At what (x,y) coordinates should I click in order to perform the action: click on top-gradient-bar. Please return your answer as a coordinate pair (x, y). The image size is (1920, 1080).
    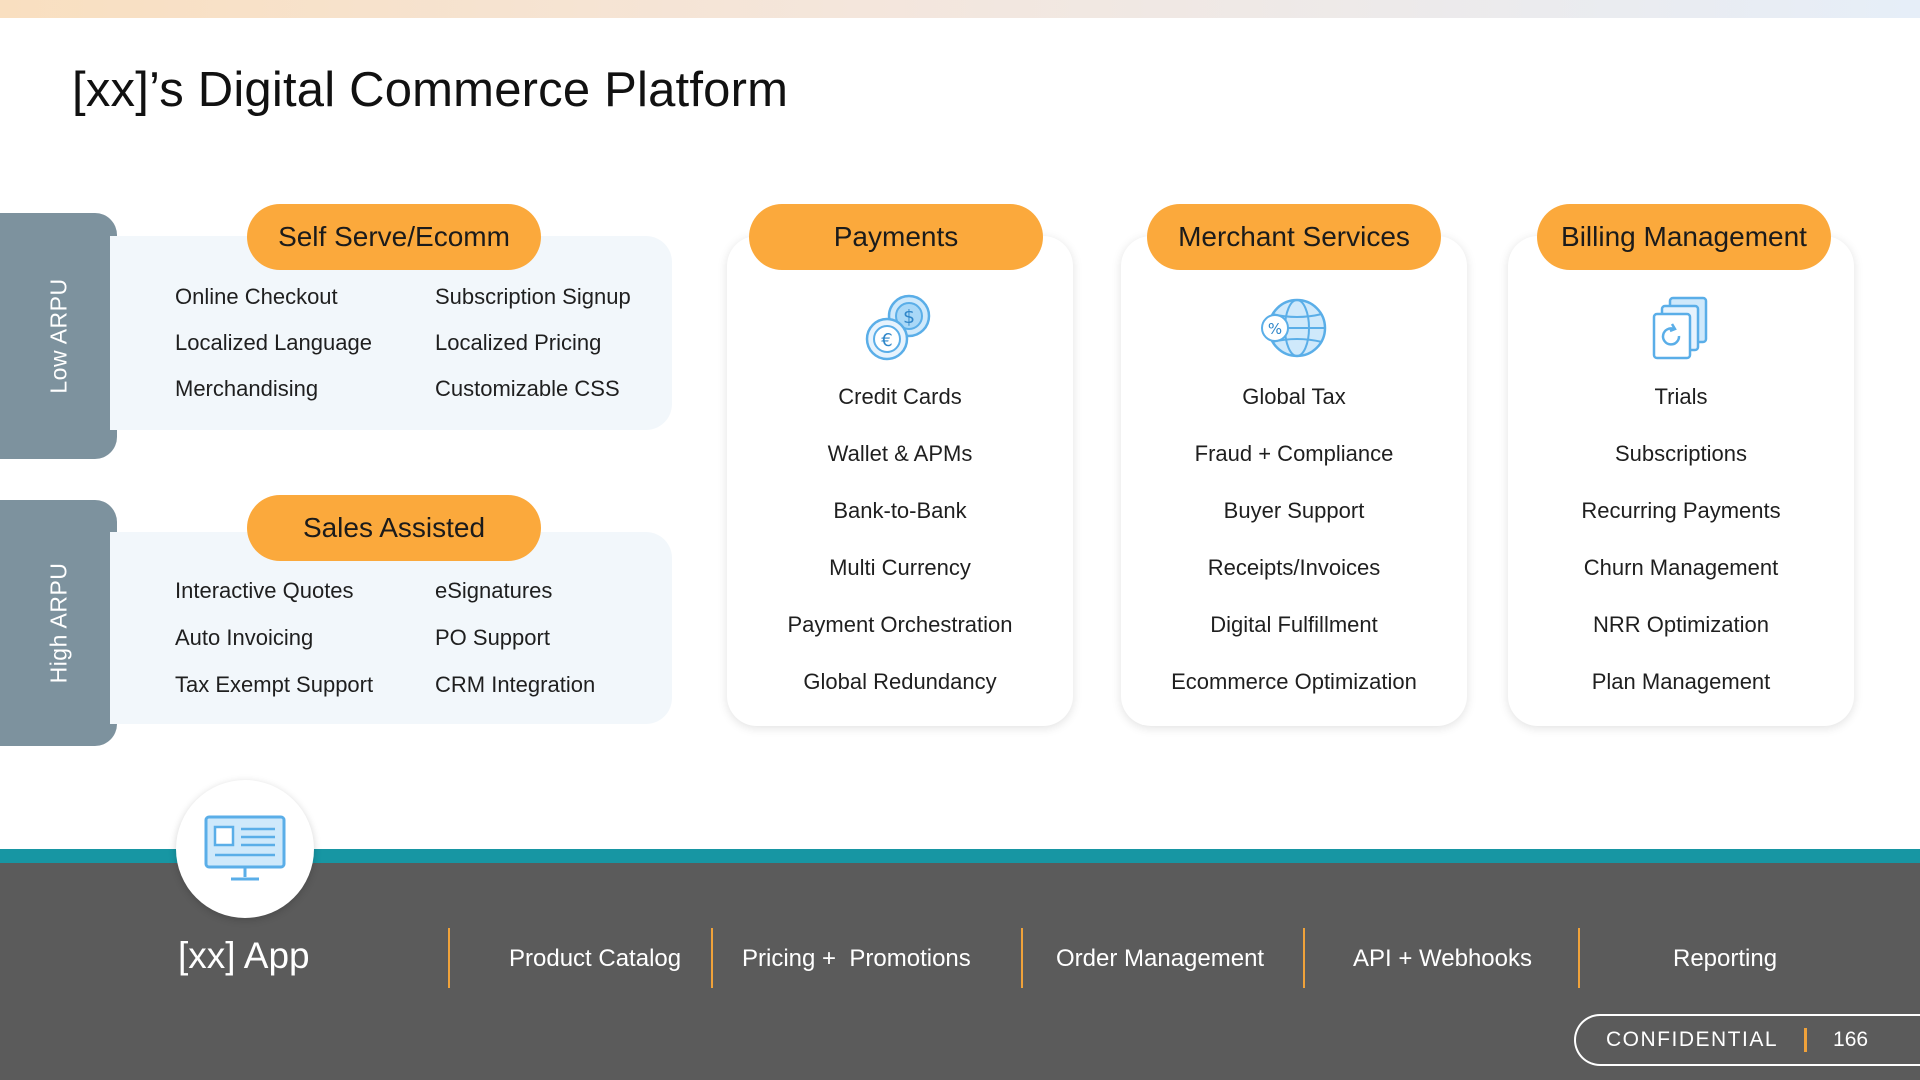
    Looking at the image, I should click on (960, 9).